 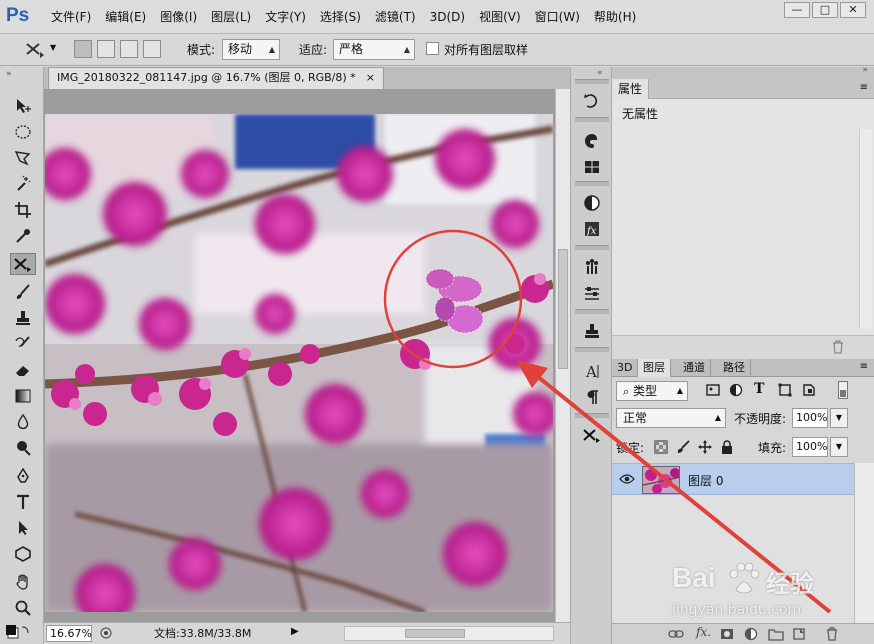 I want to click on tab-properties: 属性, so click(x=631, y=89).